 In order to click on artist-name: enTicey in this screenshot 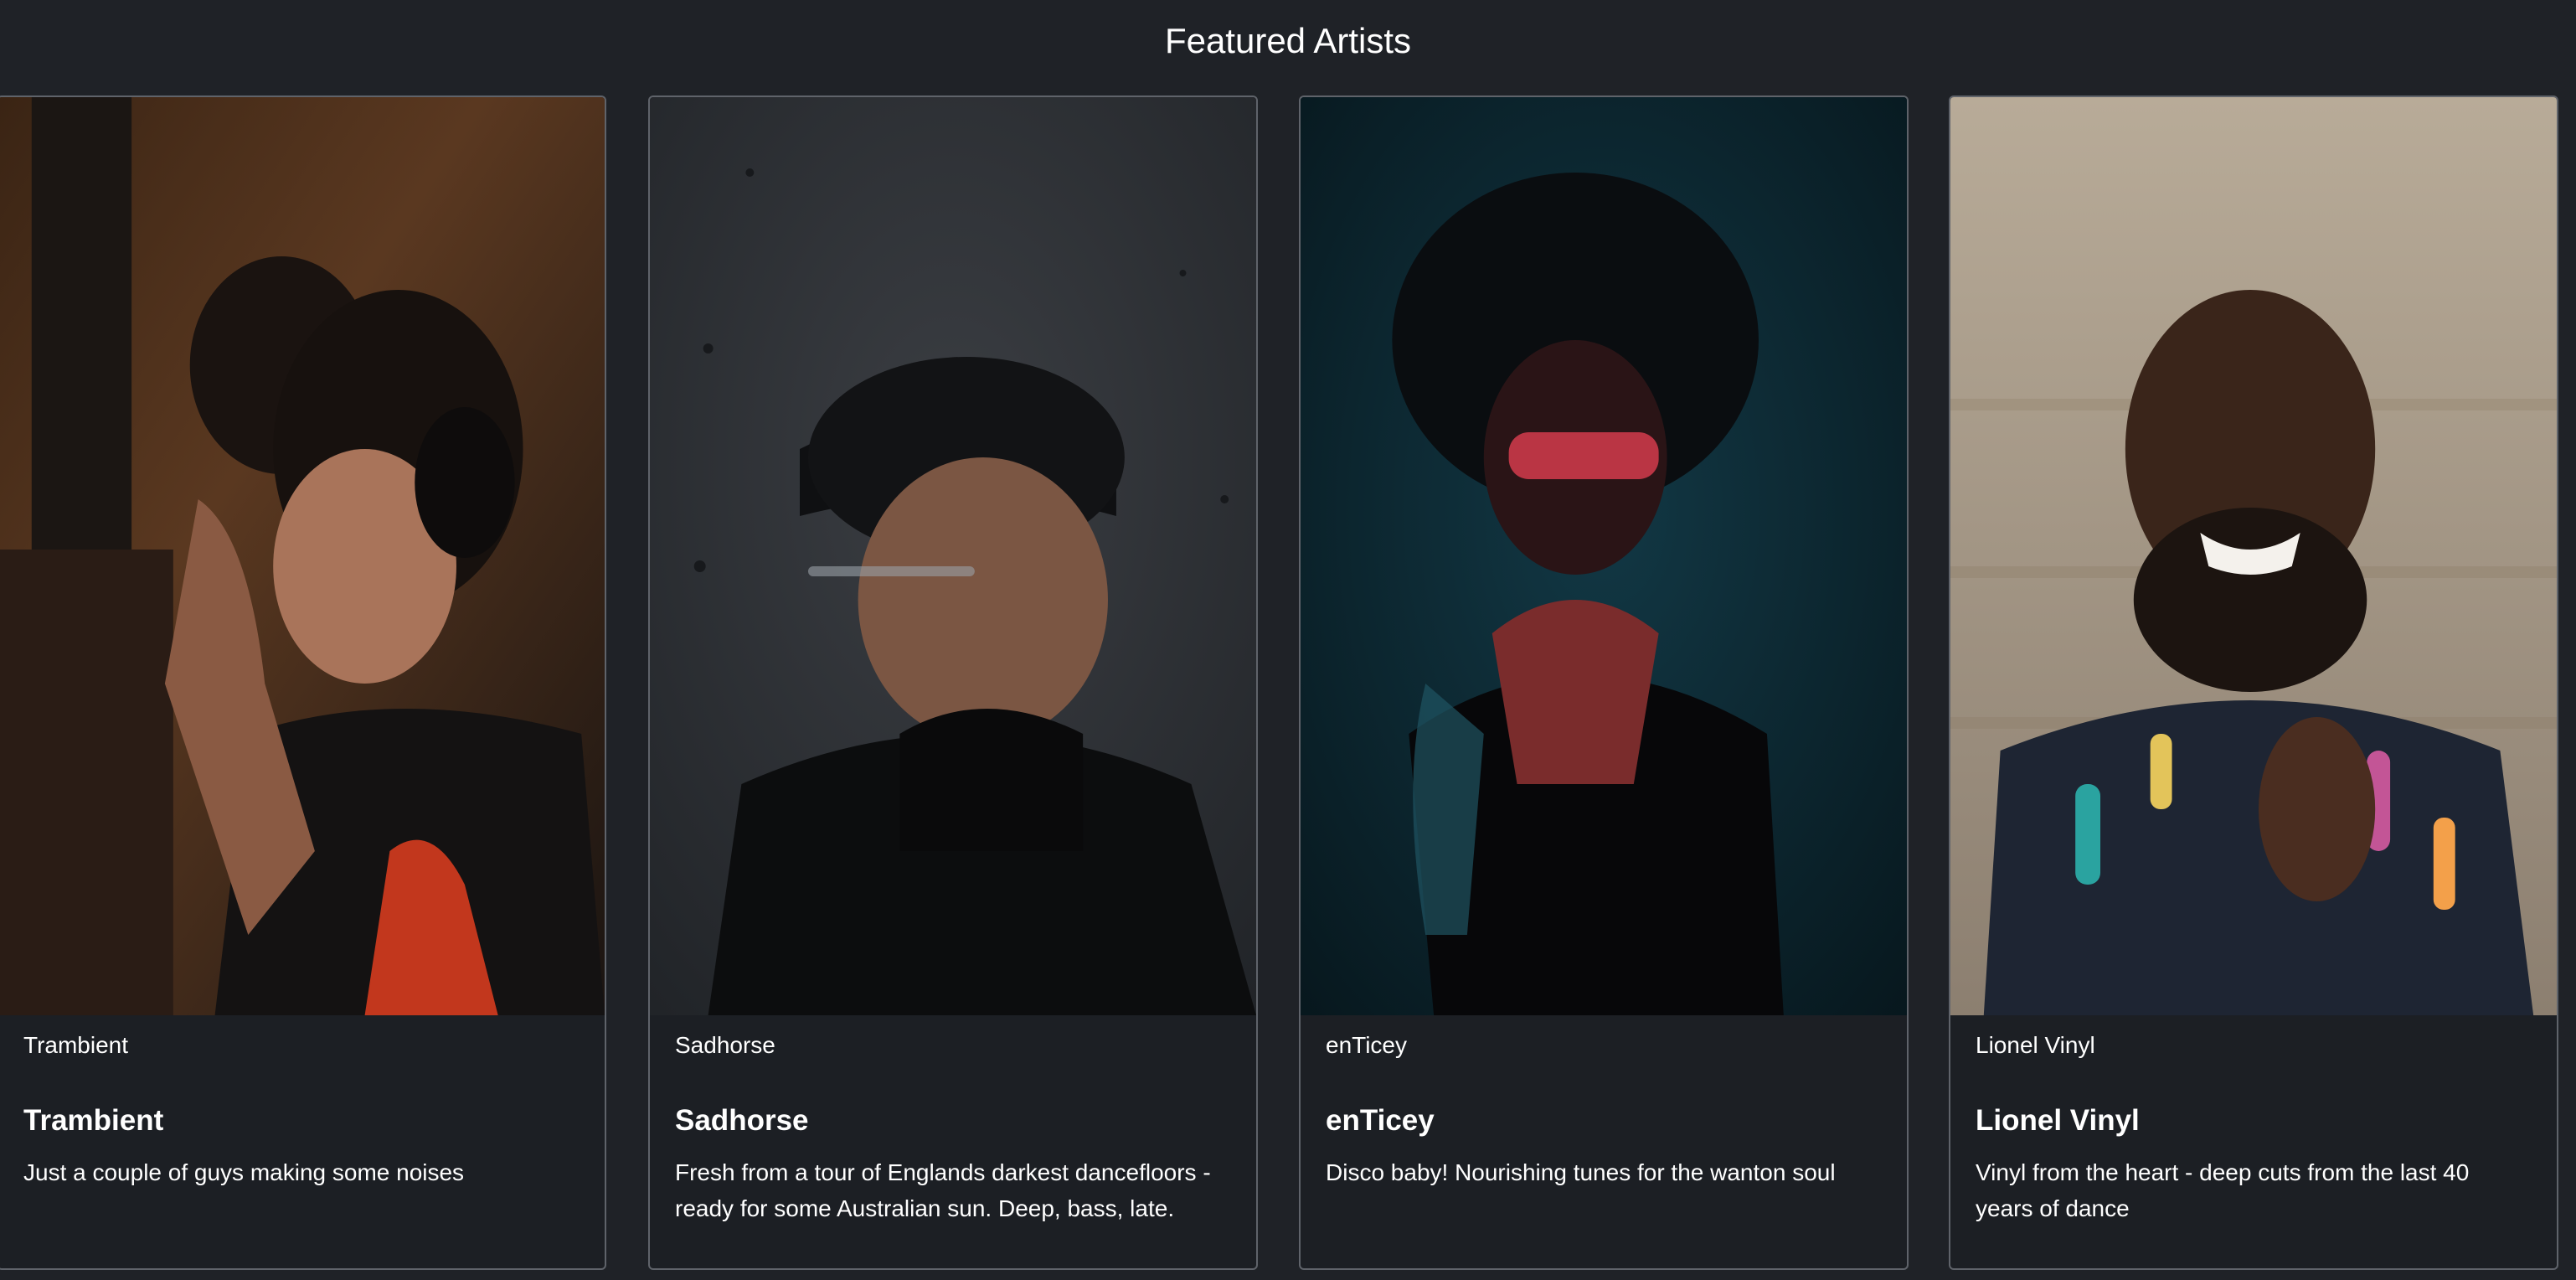, I will do `click(1606, 1121)`.